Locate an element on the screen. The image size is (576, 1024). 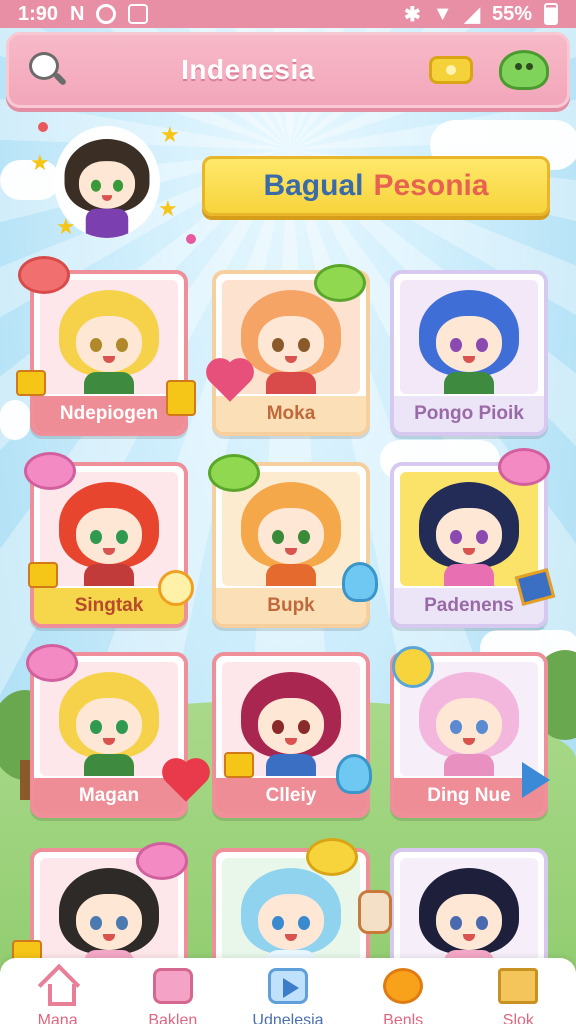
tree-trunk is located at coordinates (25, 780).